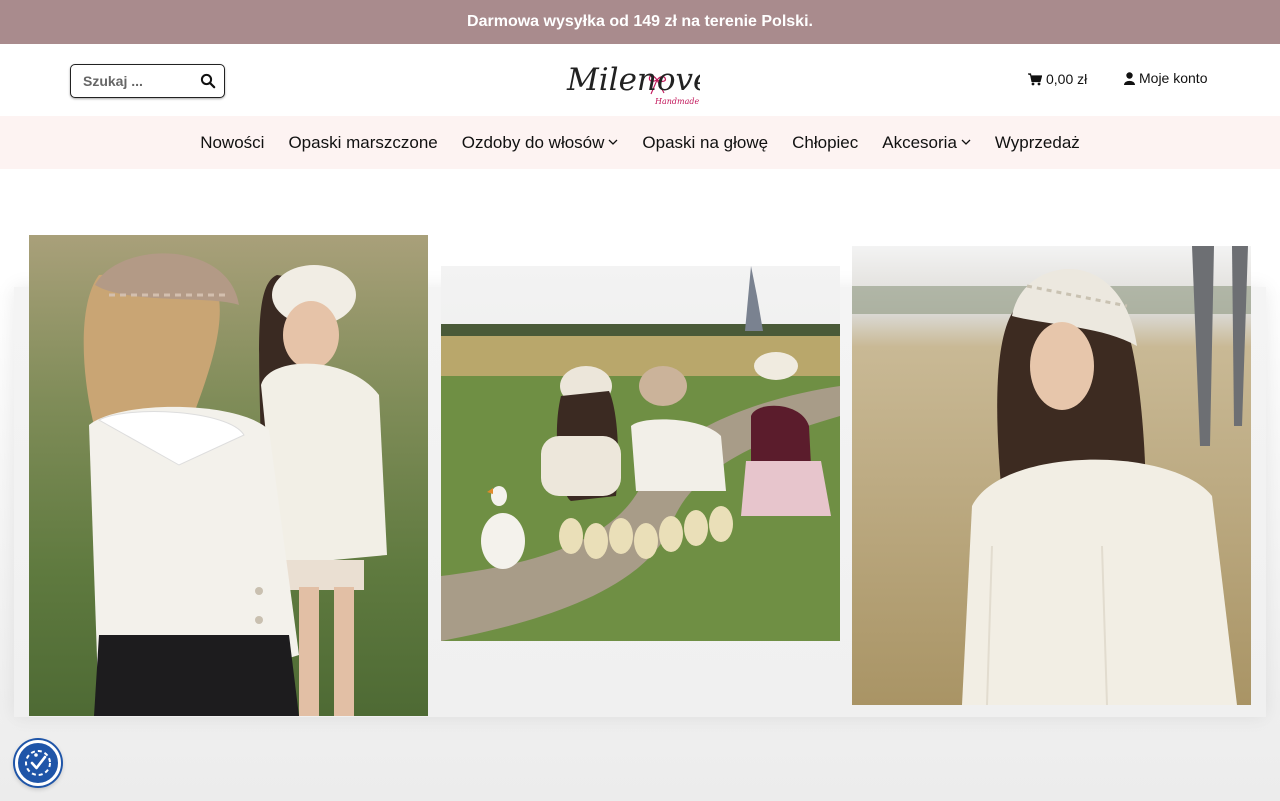  What do you see at coordinates (919, 142) in the screenshot?
I see `nav-item-label: Akcesoria` at bounding box center [919, 142].